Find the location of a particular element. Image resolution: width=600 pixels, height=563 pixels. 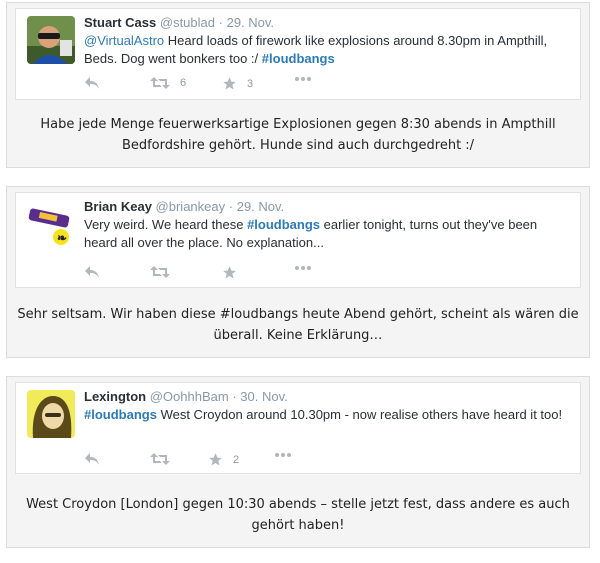

favorite-count: 2 is located at coordinates (236, 459).